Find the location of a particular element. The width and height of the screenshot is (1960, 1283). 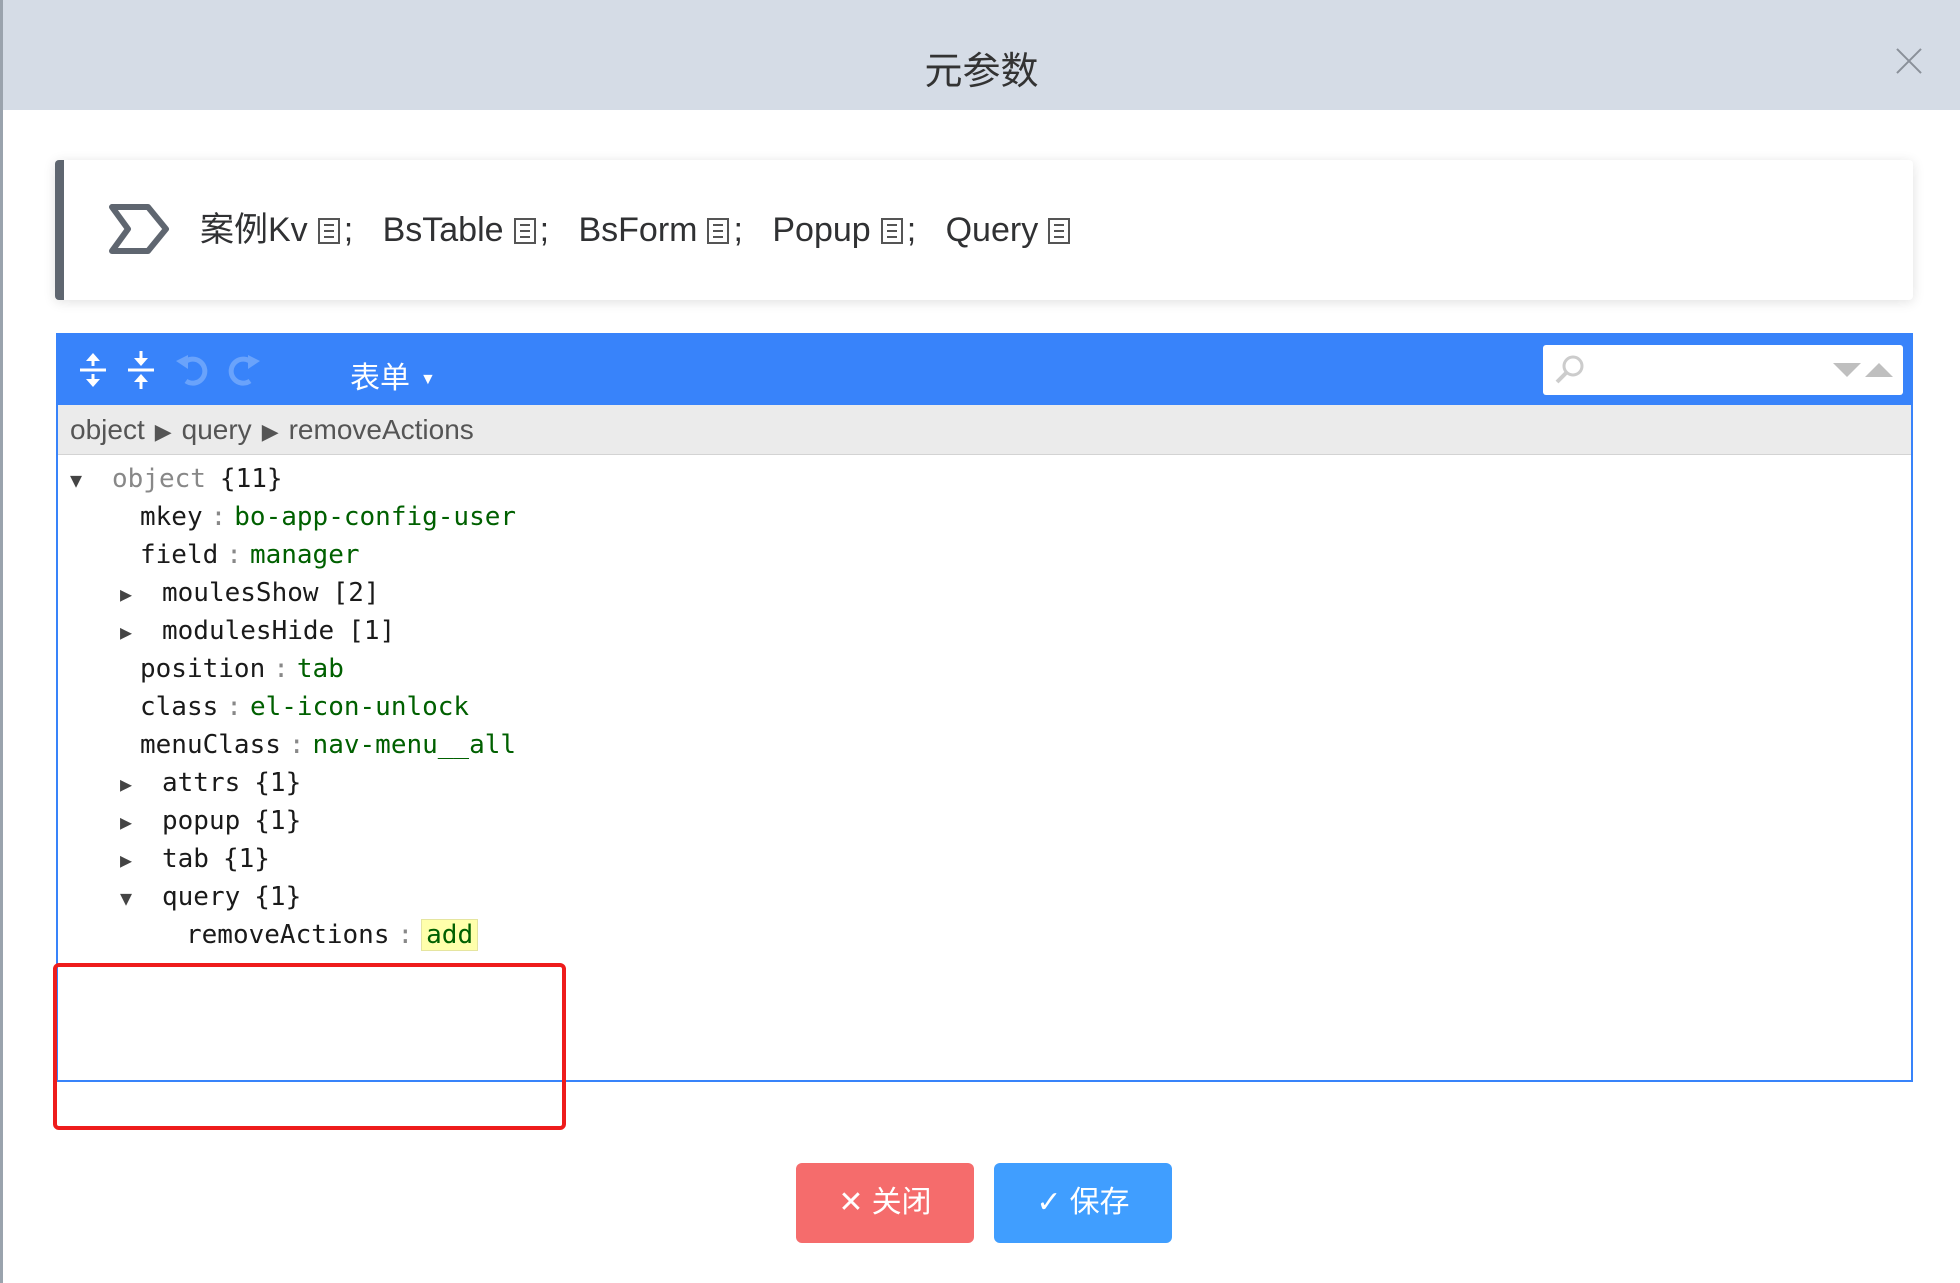

key-item: BsTable; is located at coordinates (466, 230).